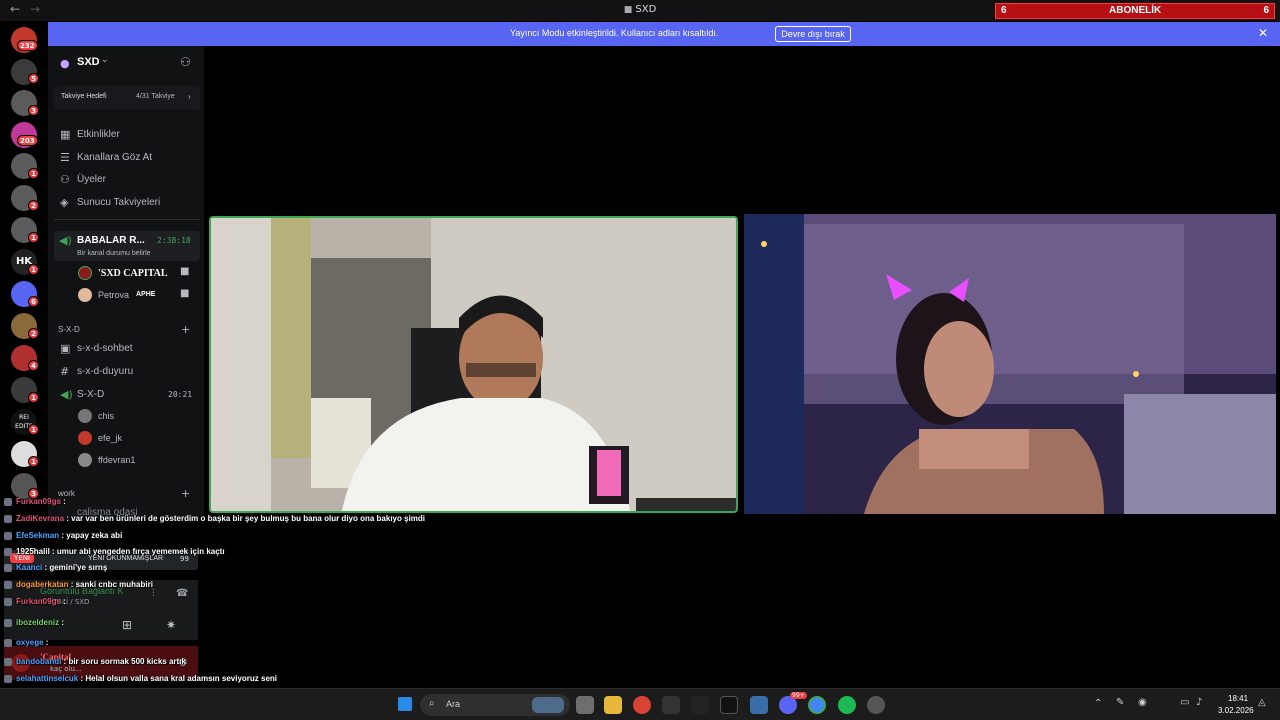 This screenshot has height=720, width=1280. What do you see at coordinates (847, 705) in the screenshot?
I see `spotify-icon` at bounding box center [847, 705].